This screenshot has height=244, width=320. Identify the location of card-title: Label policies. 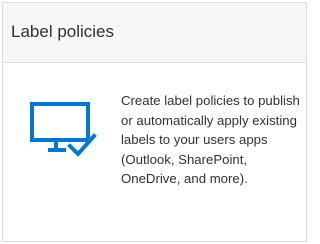
(63, 31).